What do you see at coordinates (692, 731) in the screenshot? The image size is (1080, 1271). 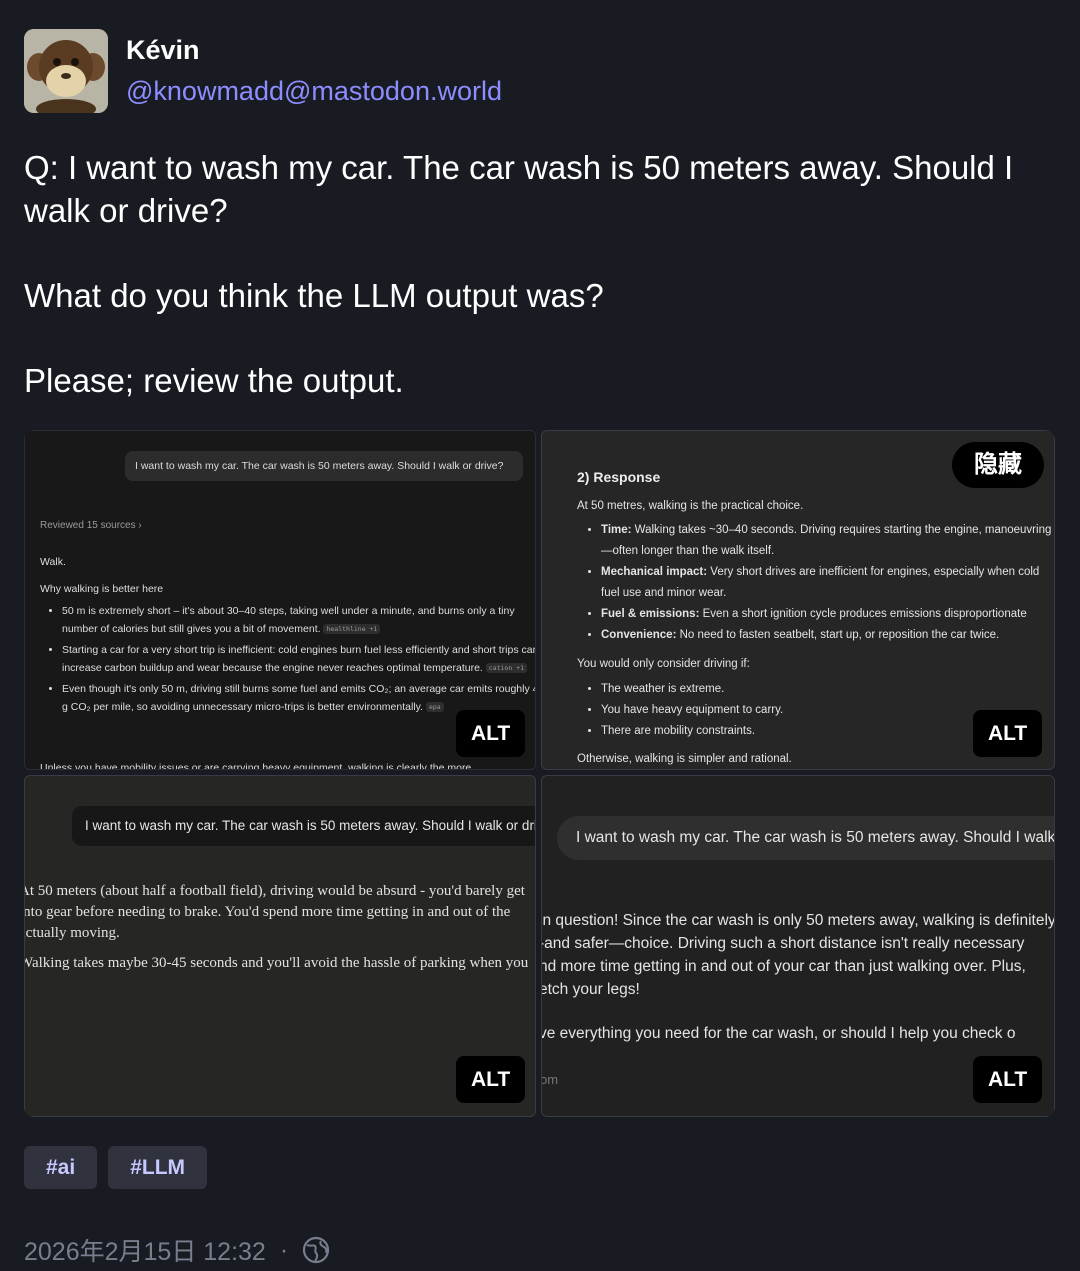 I see `list-item: There are mobility constraints.` at bounding box center [692, 731].